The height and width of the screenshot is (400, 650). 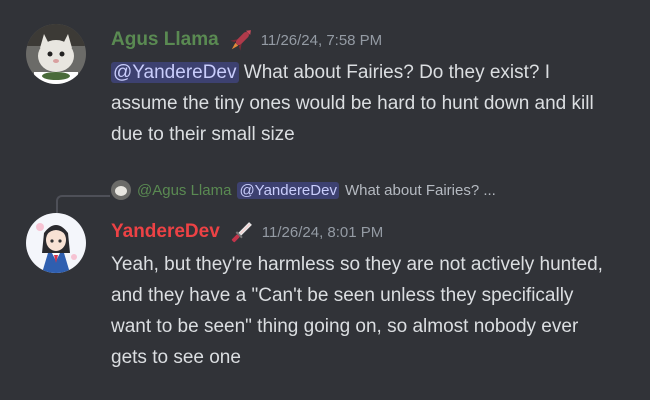 What do you see at coordinates (83, 204) in the screenshot?
I see `reply-connector` at bounding box center [83, 204].